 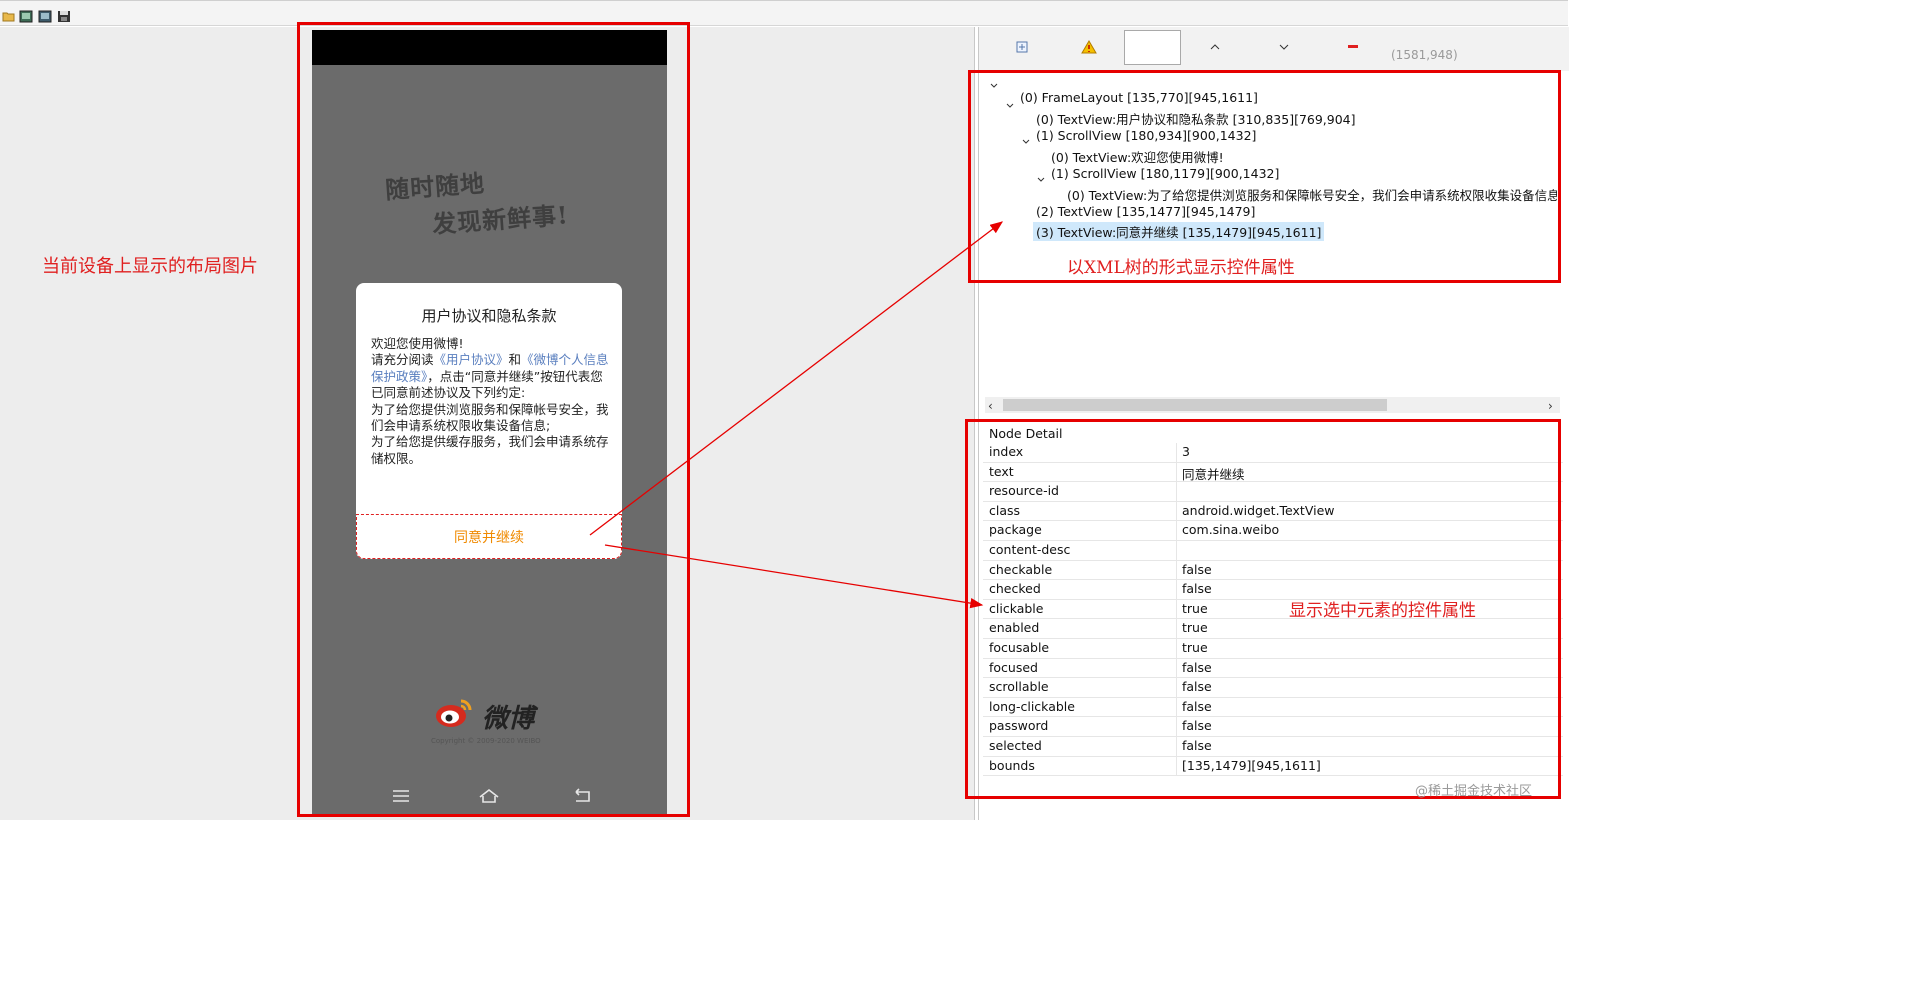 What do you see at coordinates (1274, 49) in the screenshot?
I see `hierarchy-toolbar: (1581,948)` at bounding box center [1274, 49].